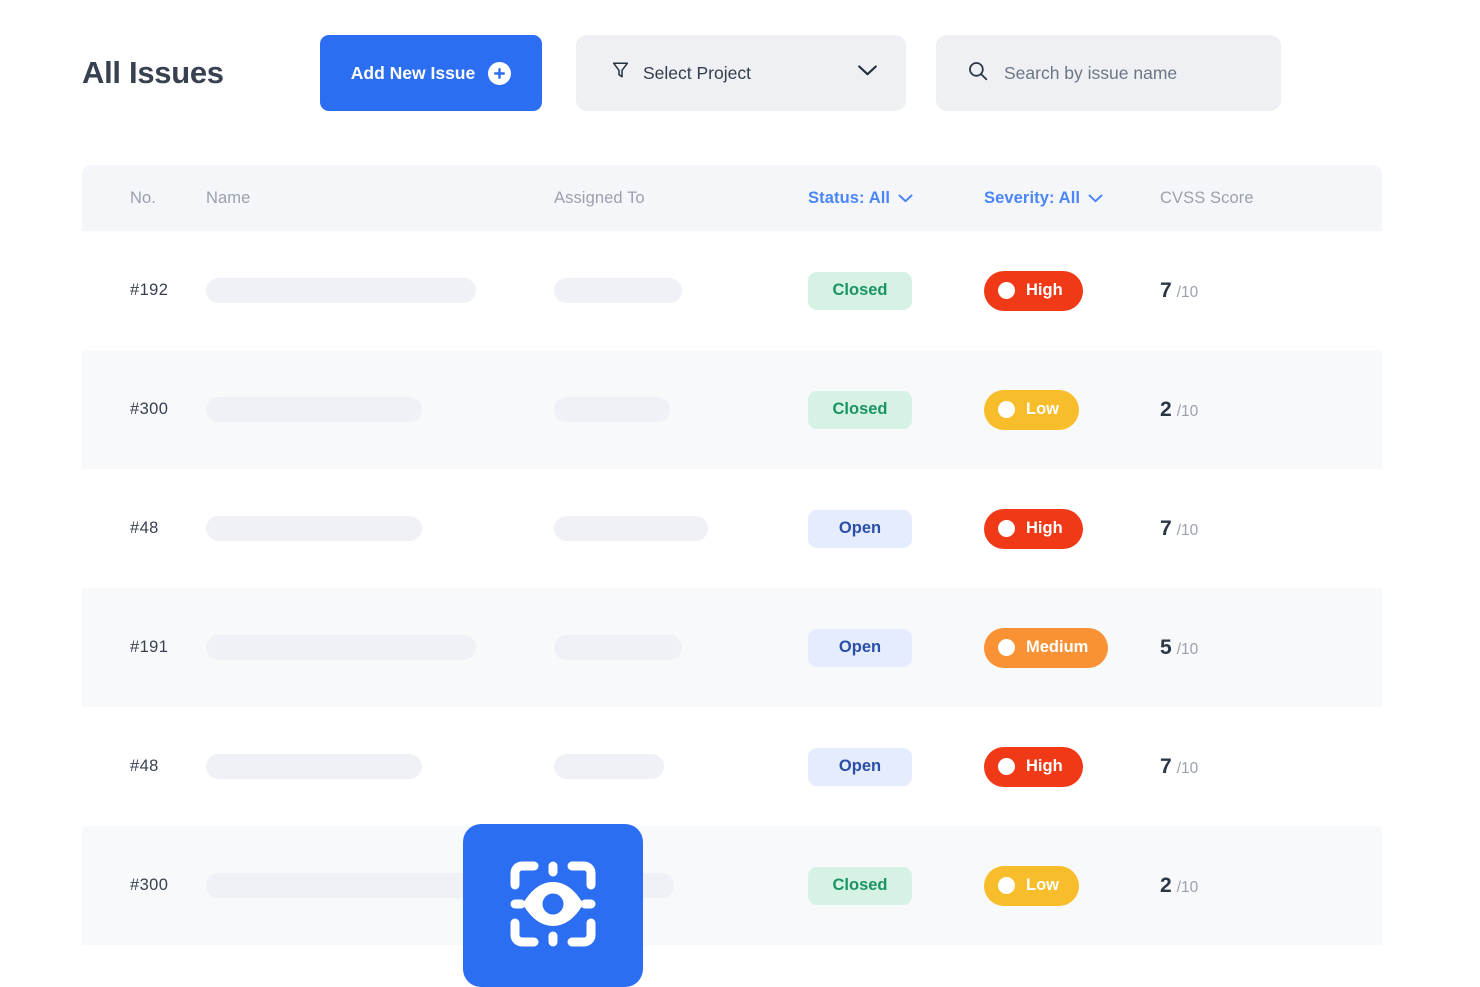 This screenshot has width=1480, height=987. I want to click on add-new-issue-button: Add New Issue, so click(431, 73).